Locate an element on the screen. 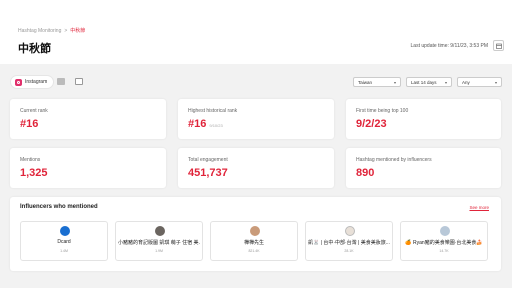 The height and width of the screenshot is (288, 512). calendar-button is located at coordinates (498, 45).